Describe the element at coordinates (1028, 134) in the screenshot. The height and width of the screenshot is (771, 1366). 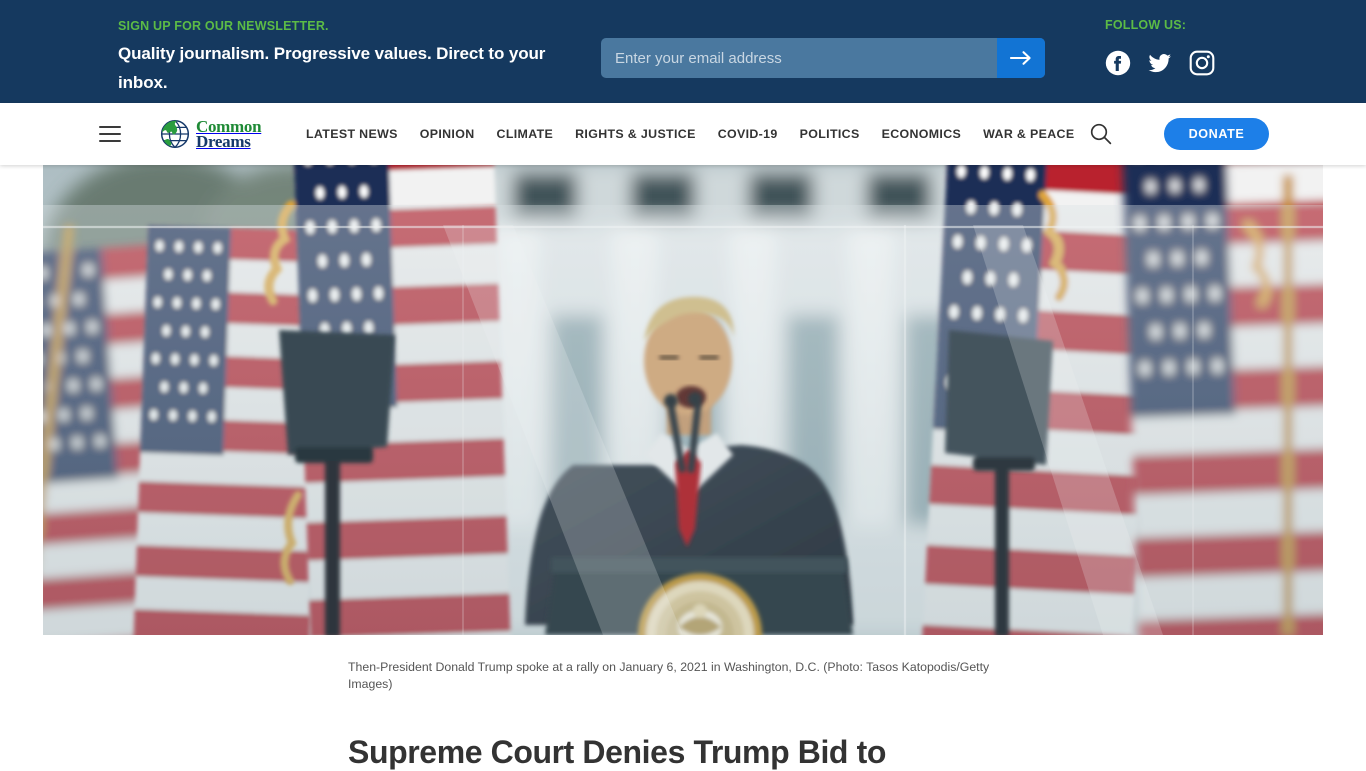
I see `nav-item-war-peace: WAR & PEACE` at that location.